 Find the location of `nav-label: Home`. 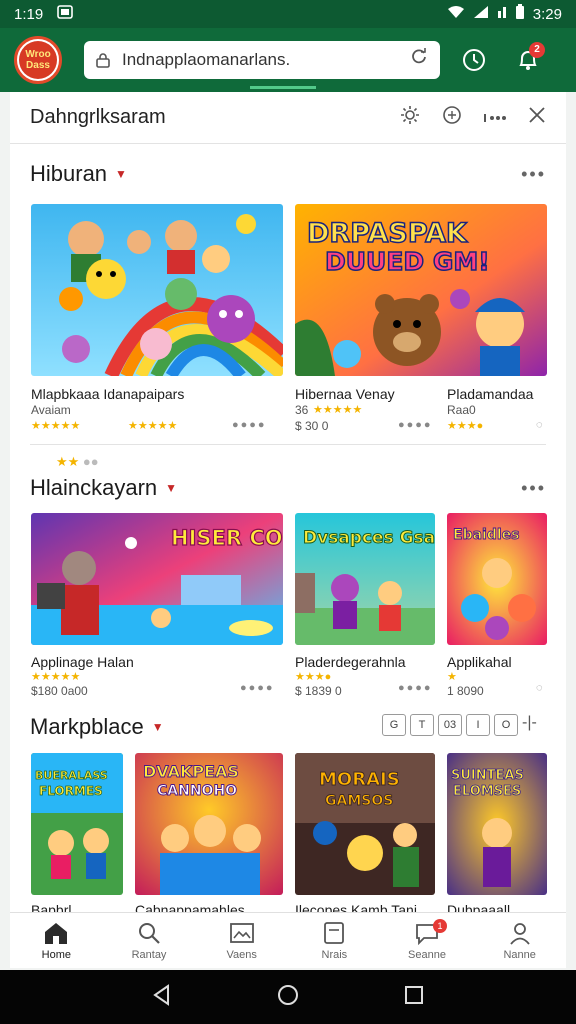

nav-label: Home is located at coordinates (56, 954).